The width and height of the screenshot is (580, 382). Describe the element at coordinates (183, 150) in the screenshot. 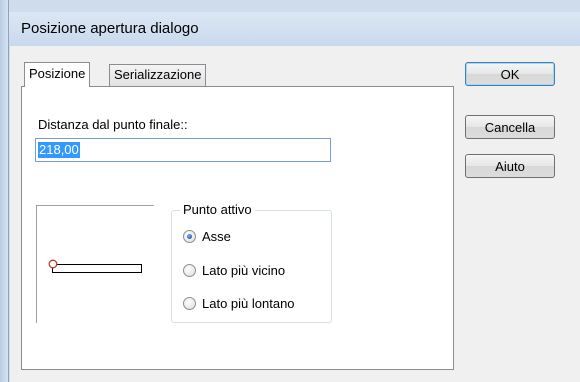

I see `distance-input: 218,00` at that location.